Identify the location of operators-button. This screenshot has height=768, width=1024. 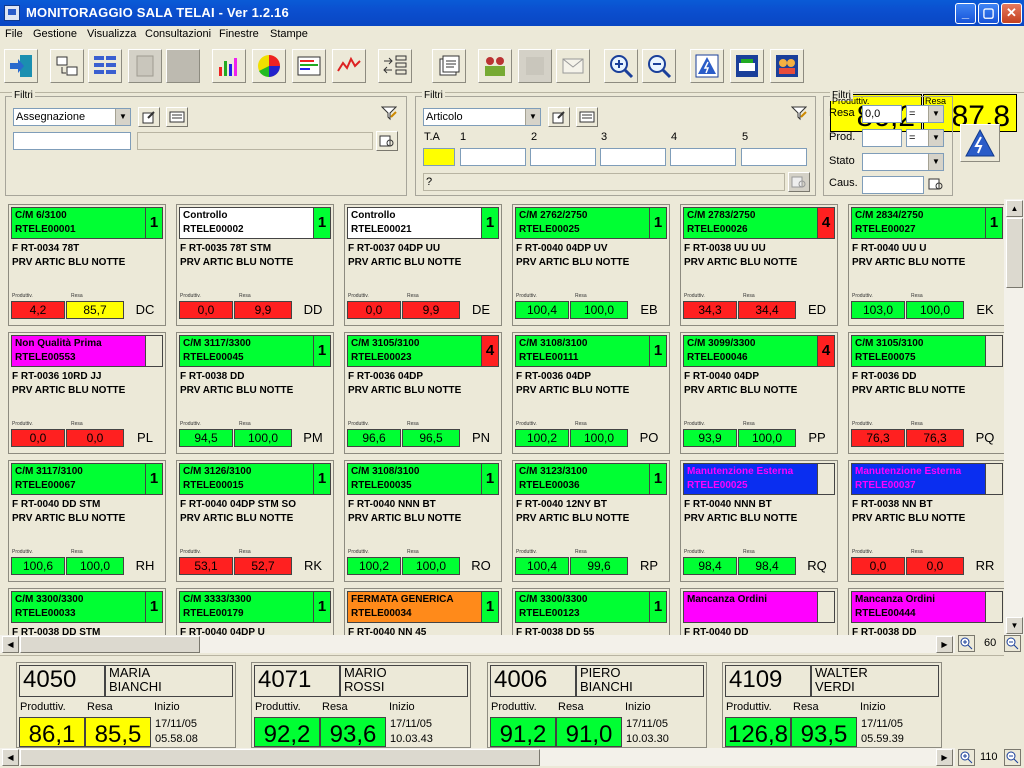
(495, 66).